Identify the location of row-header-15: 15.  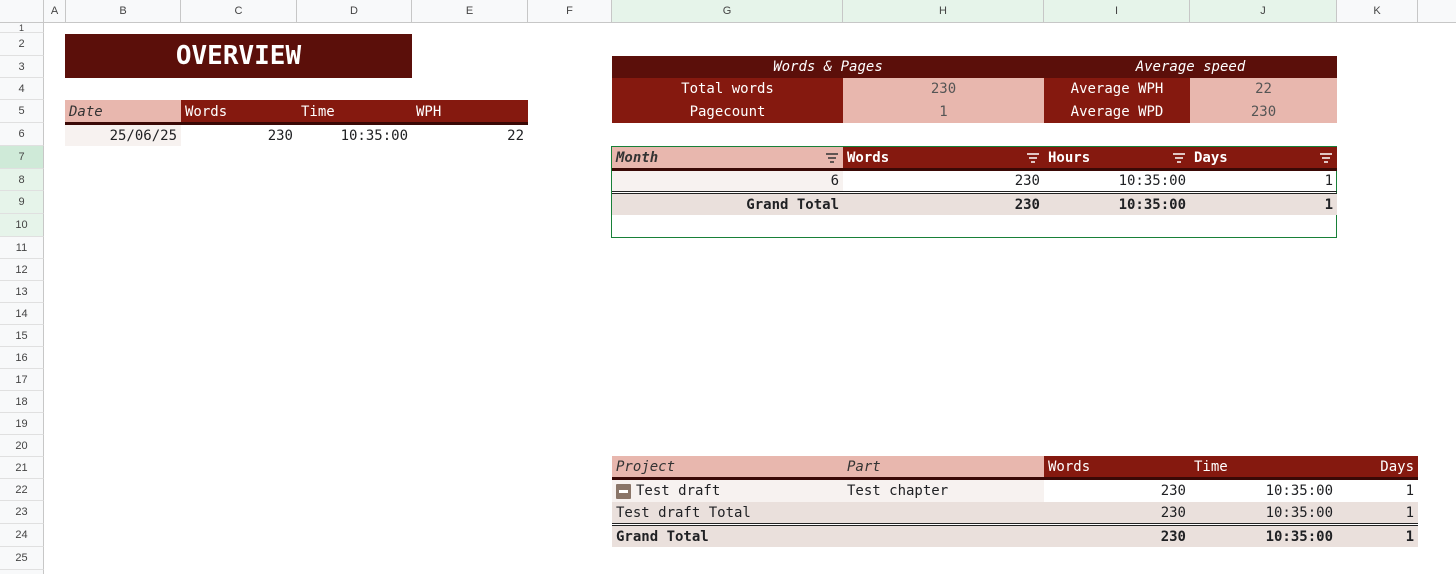
(22, 336).